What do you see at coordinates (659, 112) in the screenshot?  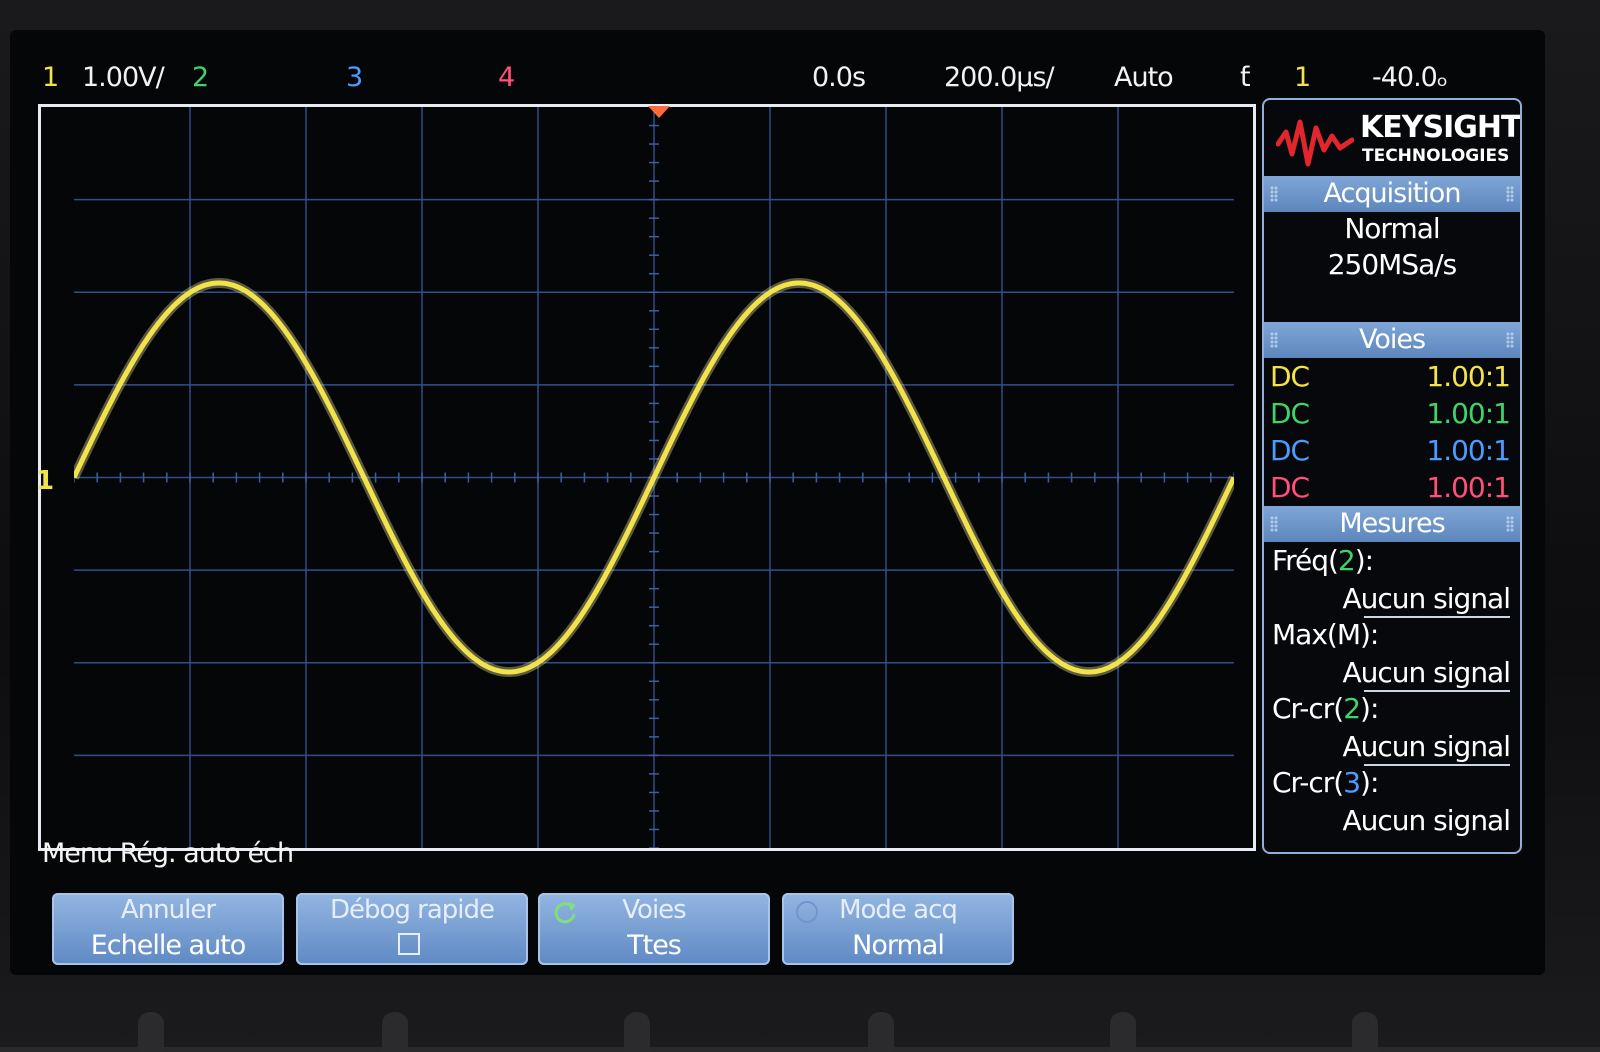 I see `trigger-position-marker` at bounding box center [659, 112].